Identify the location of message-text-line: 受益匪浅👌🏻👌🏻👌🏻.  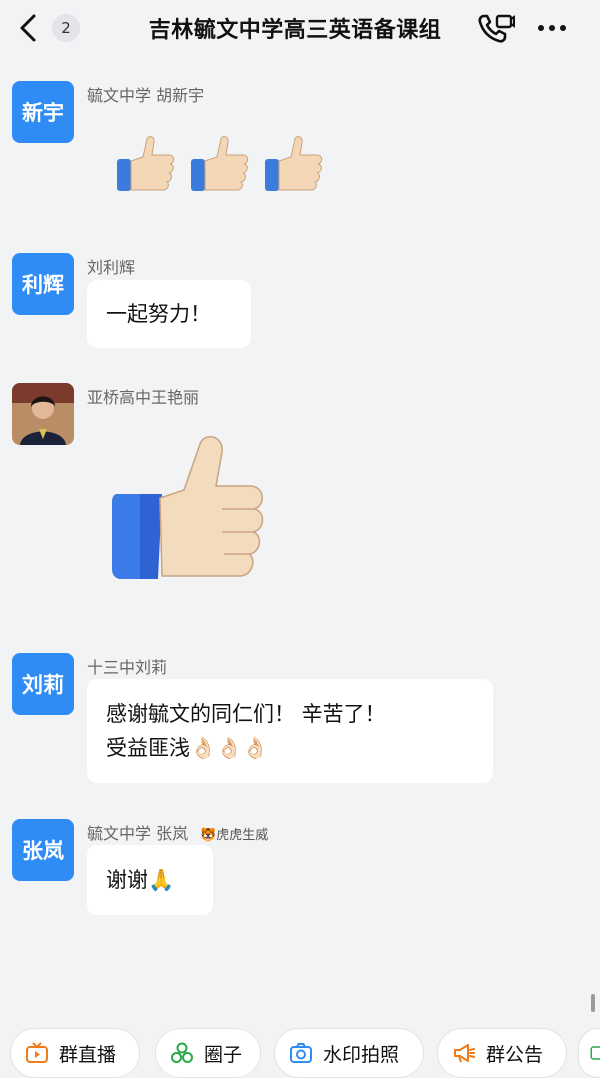
(187, 748).